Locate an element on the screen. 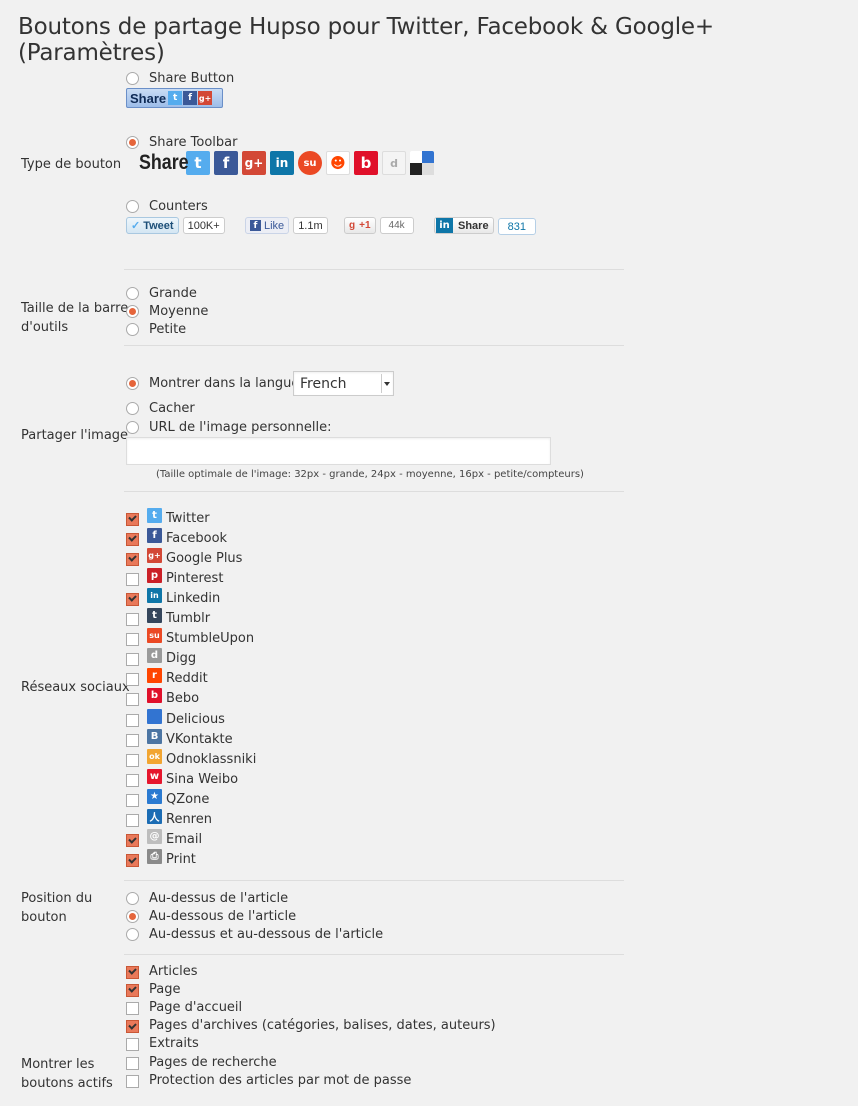  email-icon: @ is located at coordinates (154, 837).